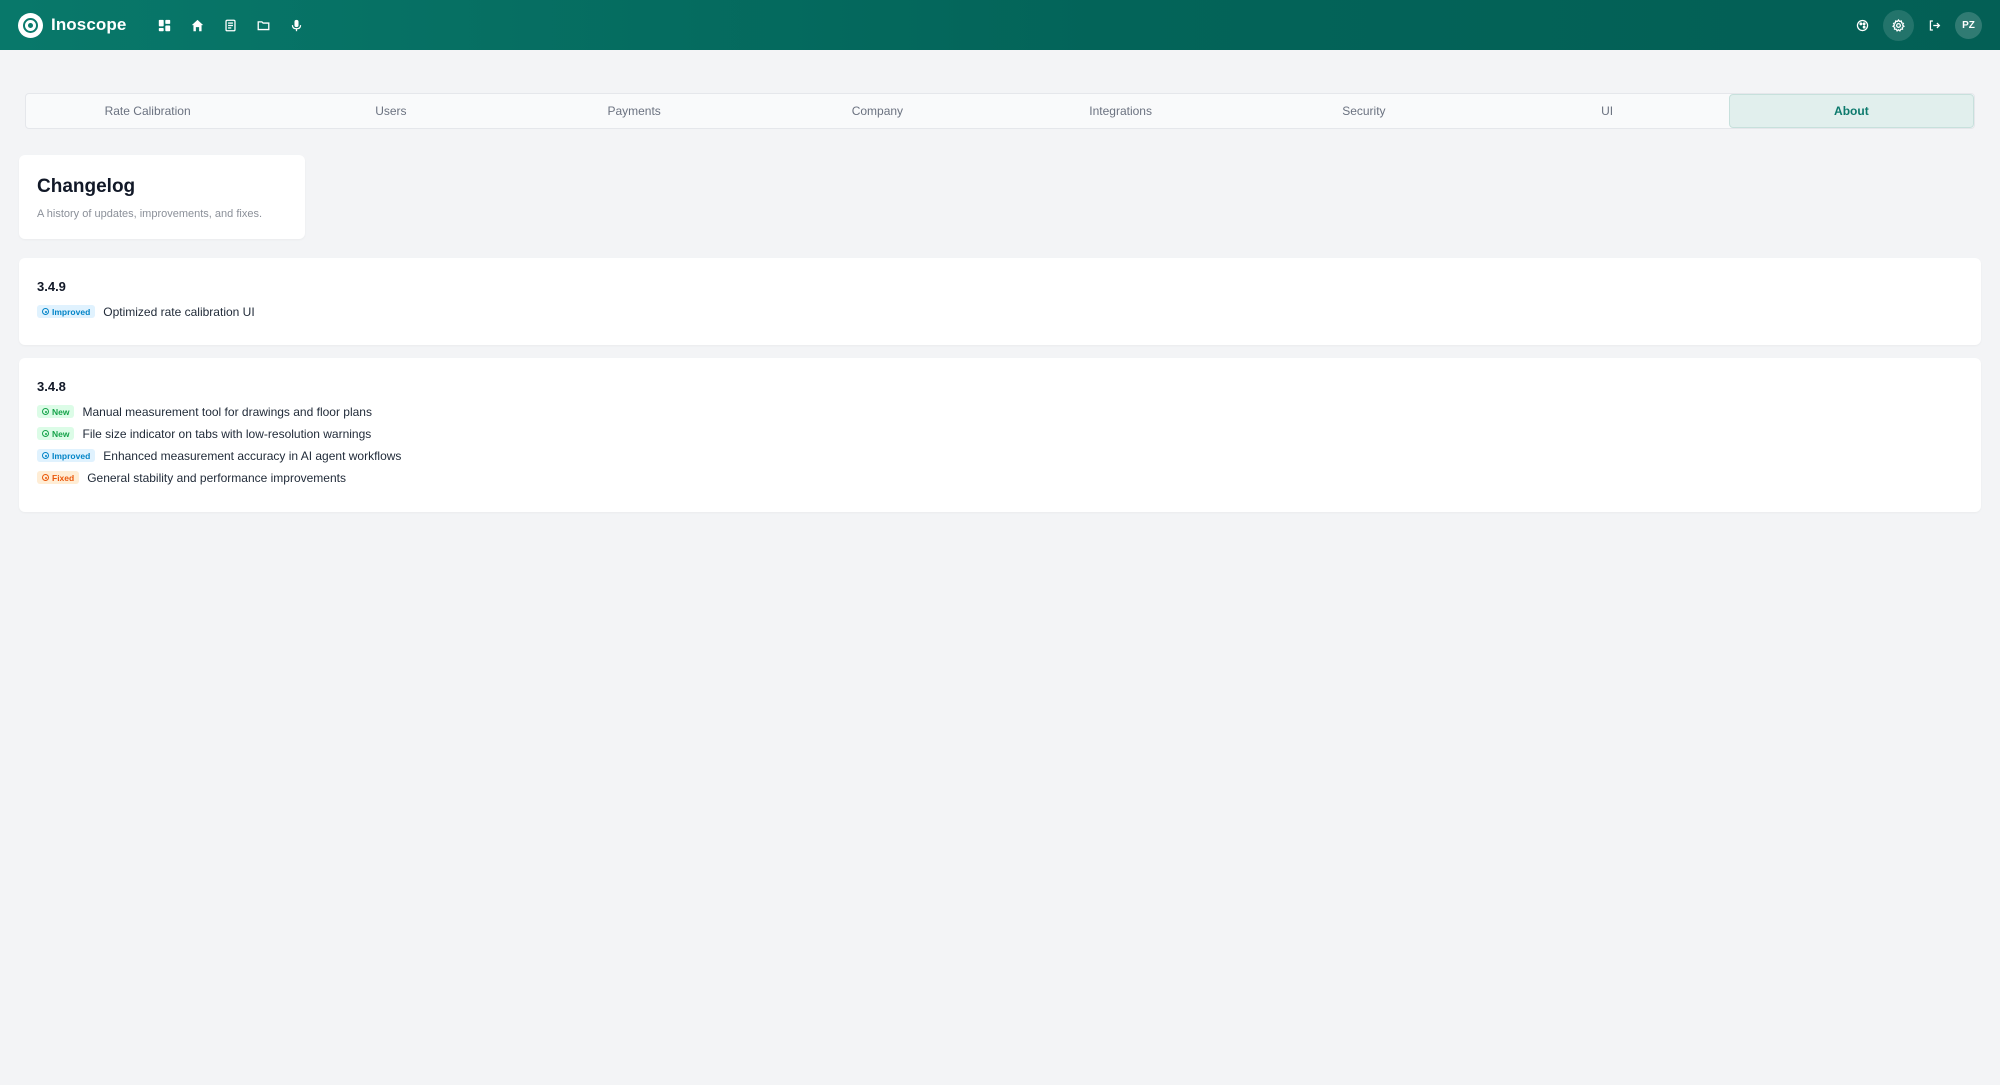 This screenshot has height=1085, width=2000. I want to click on list-item: Improved Optimized rate calibration UI, so click(146, 311).